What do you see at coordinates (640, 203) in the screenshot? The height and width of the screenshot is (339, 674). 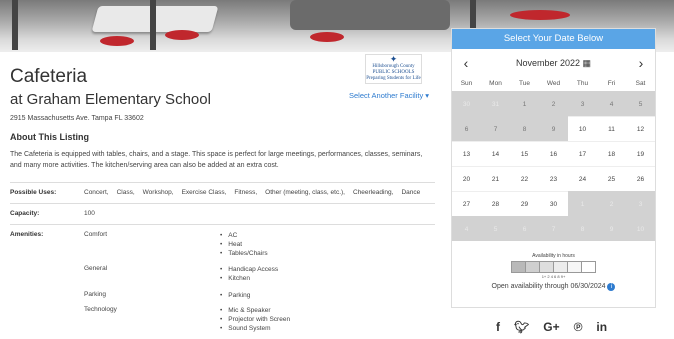 I see `calendar-day: 3` at bounding box center [640, 203].